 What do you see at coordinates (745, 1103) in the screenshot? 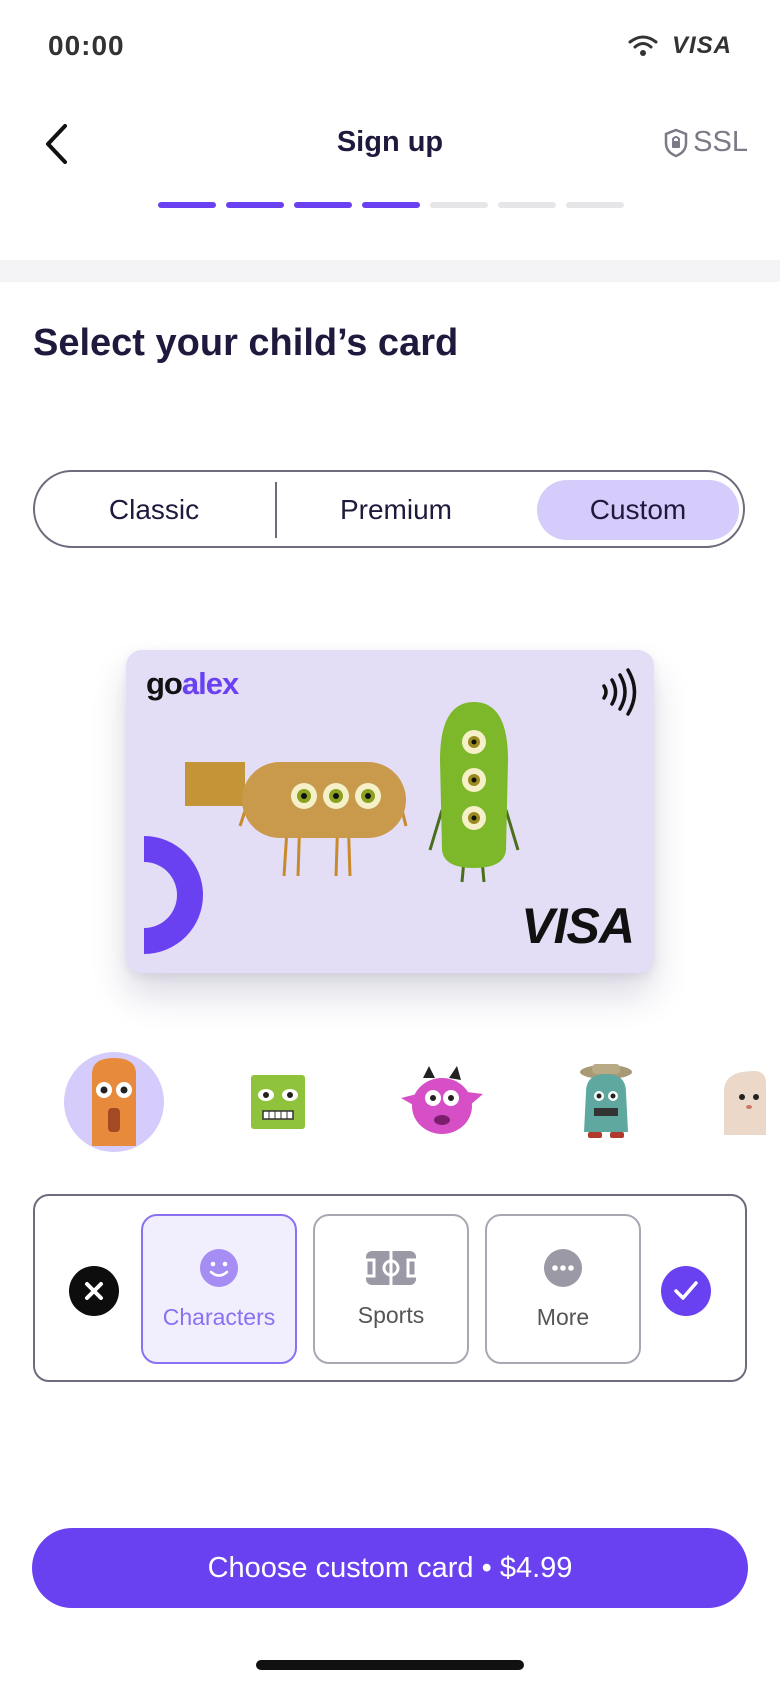
I see `beige-monster-icon` at bounding box center [745, 1103].